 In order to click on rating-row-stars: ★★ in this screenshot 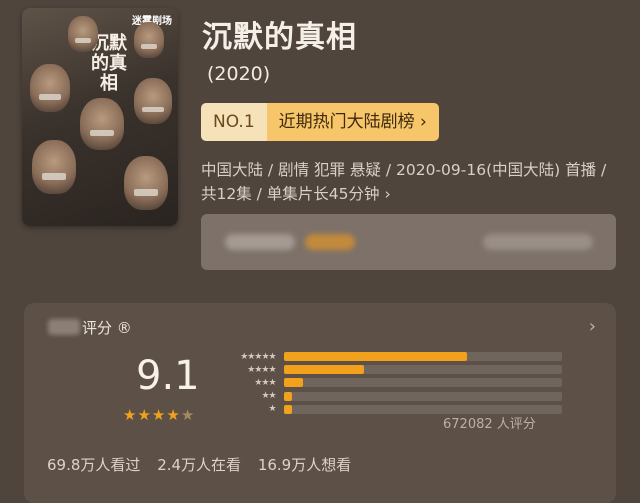, I will do `click(268, 396)`.